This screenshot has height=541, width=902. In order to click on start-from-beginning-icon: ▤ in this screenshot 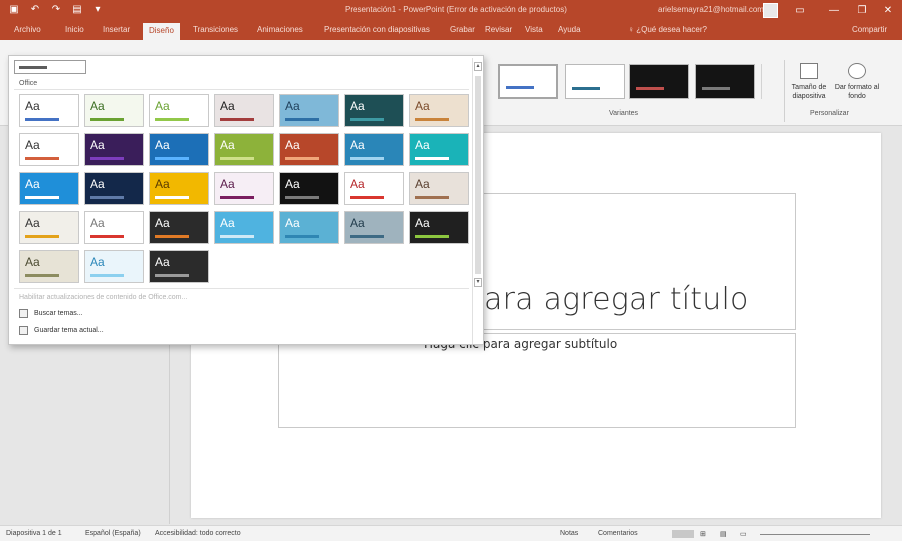, I will do `click(77, 10)`.